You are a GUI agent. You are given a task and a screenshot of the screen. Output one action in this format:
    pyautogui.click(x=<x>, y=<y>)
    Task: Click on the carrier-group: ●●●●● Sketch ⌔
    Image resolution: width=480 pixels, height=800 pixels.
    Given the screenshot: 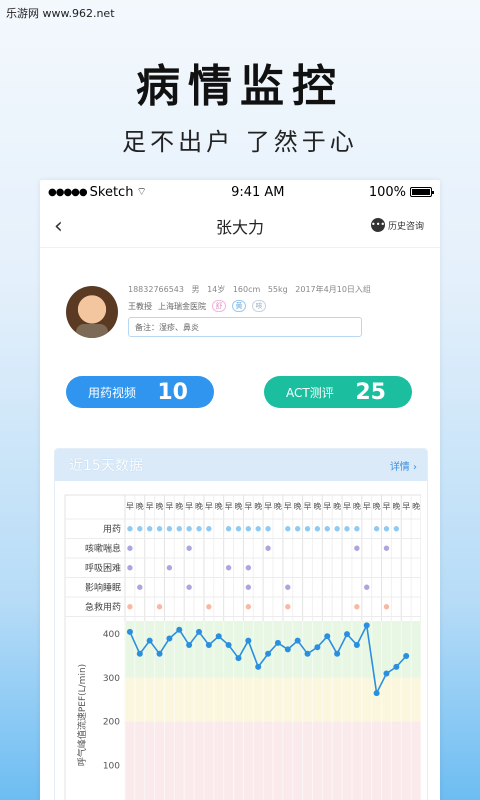 What is the action you would take?
    pyautogui.click(x=97, y=192)
    